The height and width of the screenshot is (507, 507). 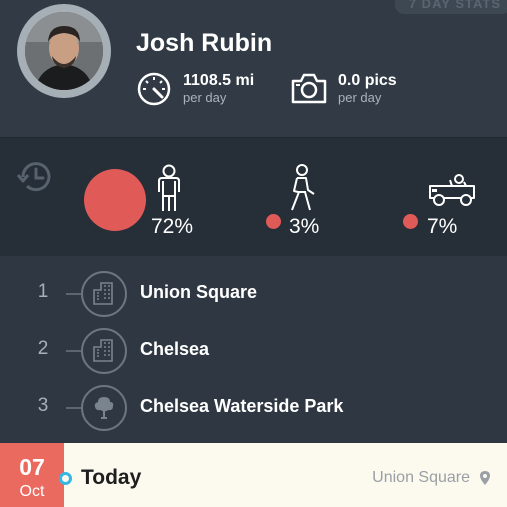 What do you see at coordinates (43, 405) in the screenshot?
I see `place-rank: 3` at bounding box center [43, 405].